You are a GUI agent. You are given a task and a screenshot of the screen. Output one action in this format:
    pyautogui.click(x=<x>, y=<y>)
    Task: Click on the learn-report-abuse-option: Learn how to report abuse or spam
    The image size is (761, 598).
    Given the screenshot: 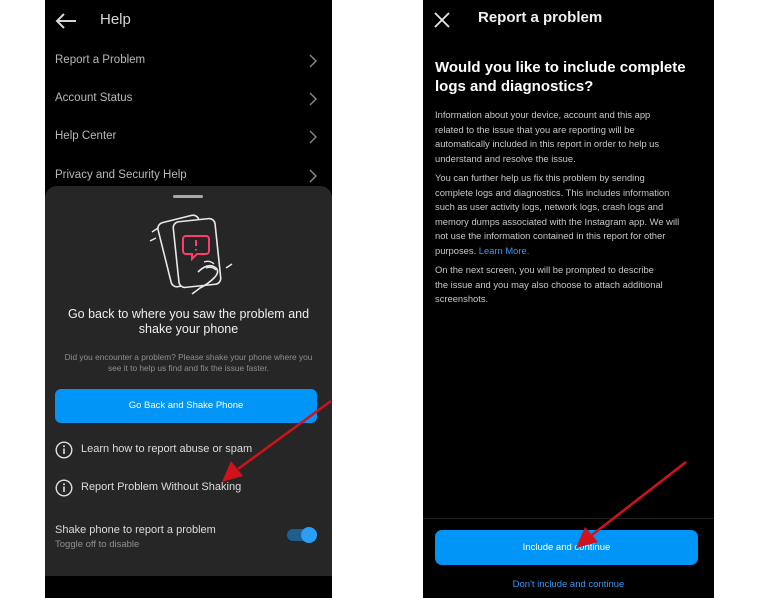 What is the action you would take?
    pyautogui.click(x=175, y=450)
    